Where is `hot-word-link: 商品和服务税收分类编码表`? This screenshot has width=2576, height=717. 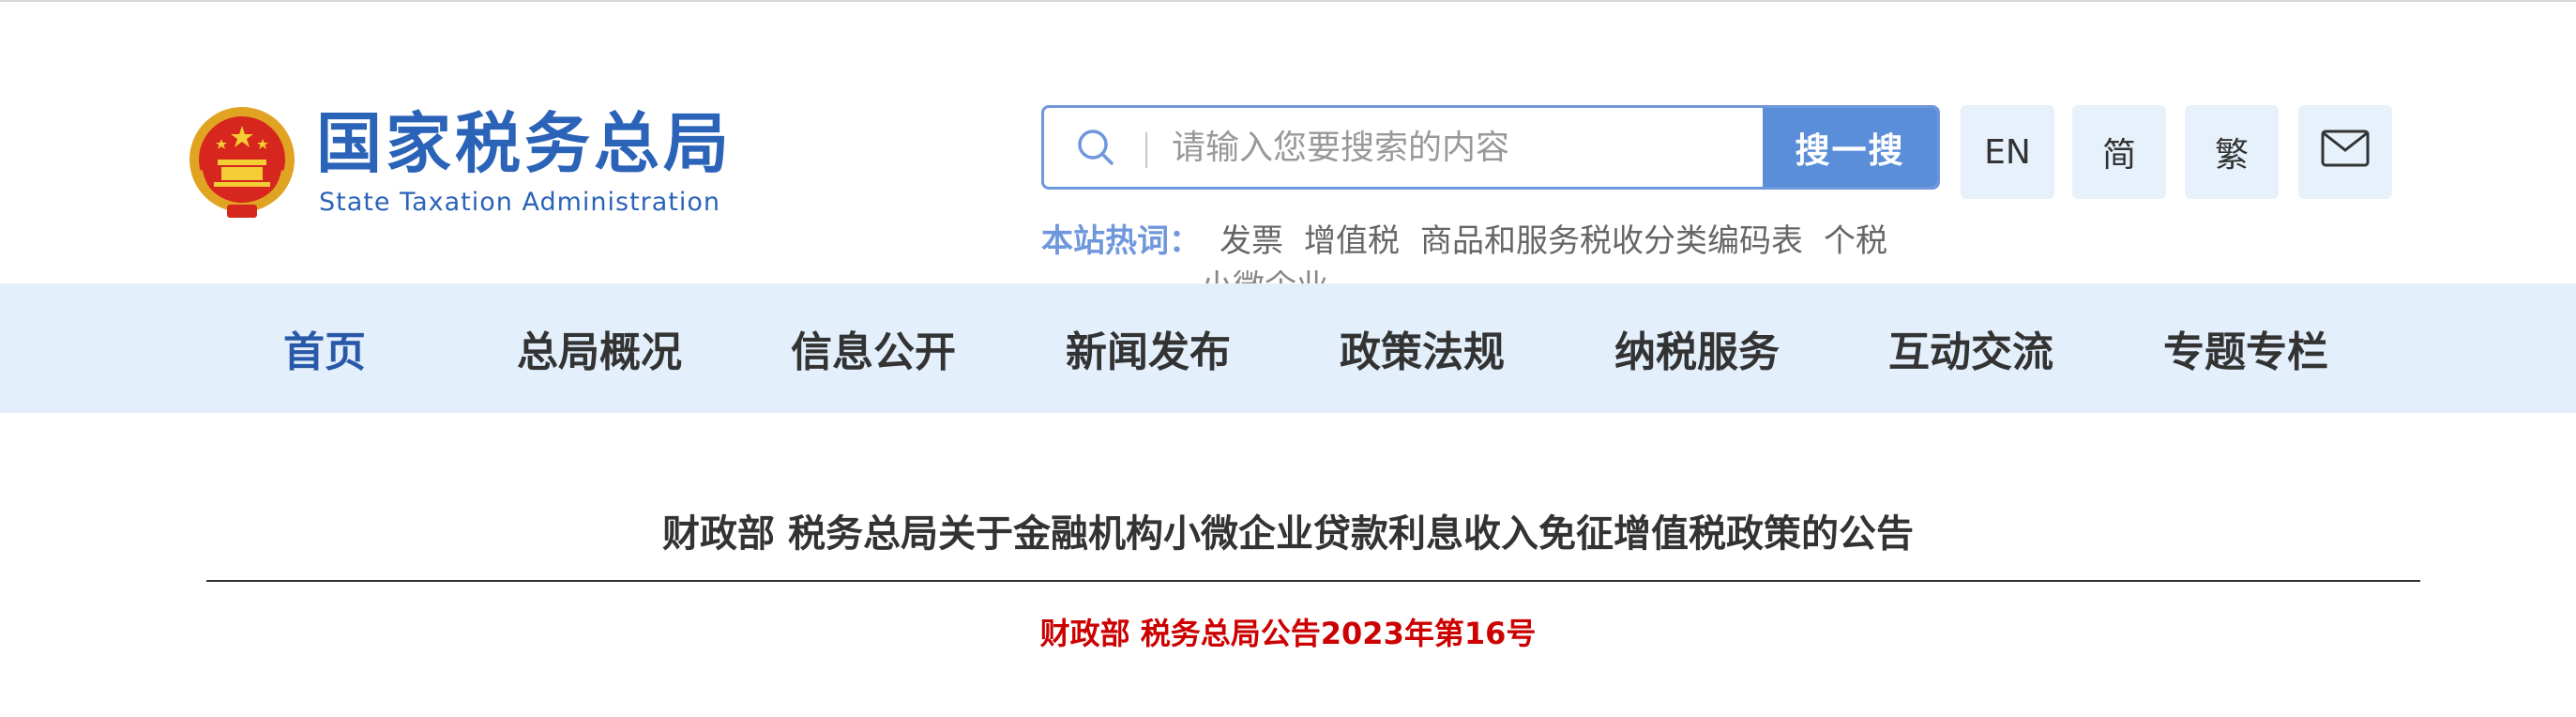
hot-word-link: 商品和服务税收分类编码表 is located at coordinates (1611, 238).